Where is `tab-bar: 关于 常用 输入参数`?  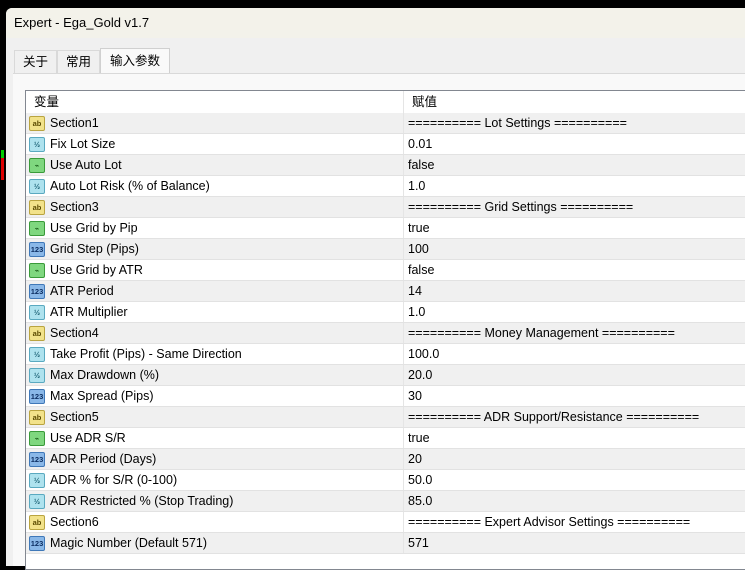
tab-bar: 关于 常用 输入参数 is located at coordinates (92, 61).